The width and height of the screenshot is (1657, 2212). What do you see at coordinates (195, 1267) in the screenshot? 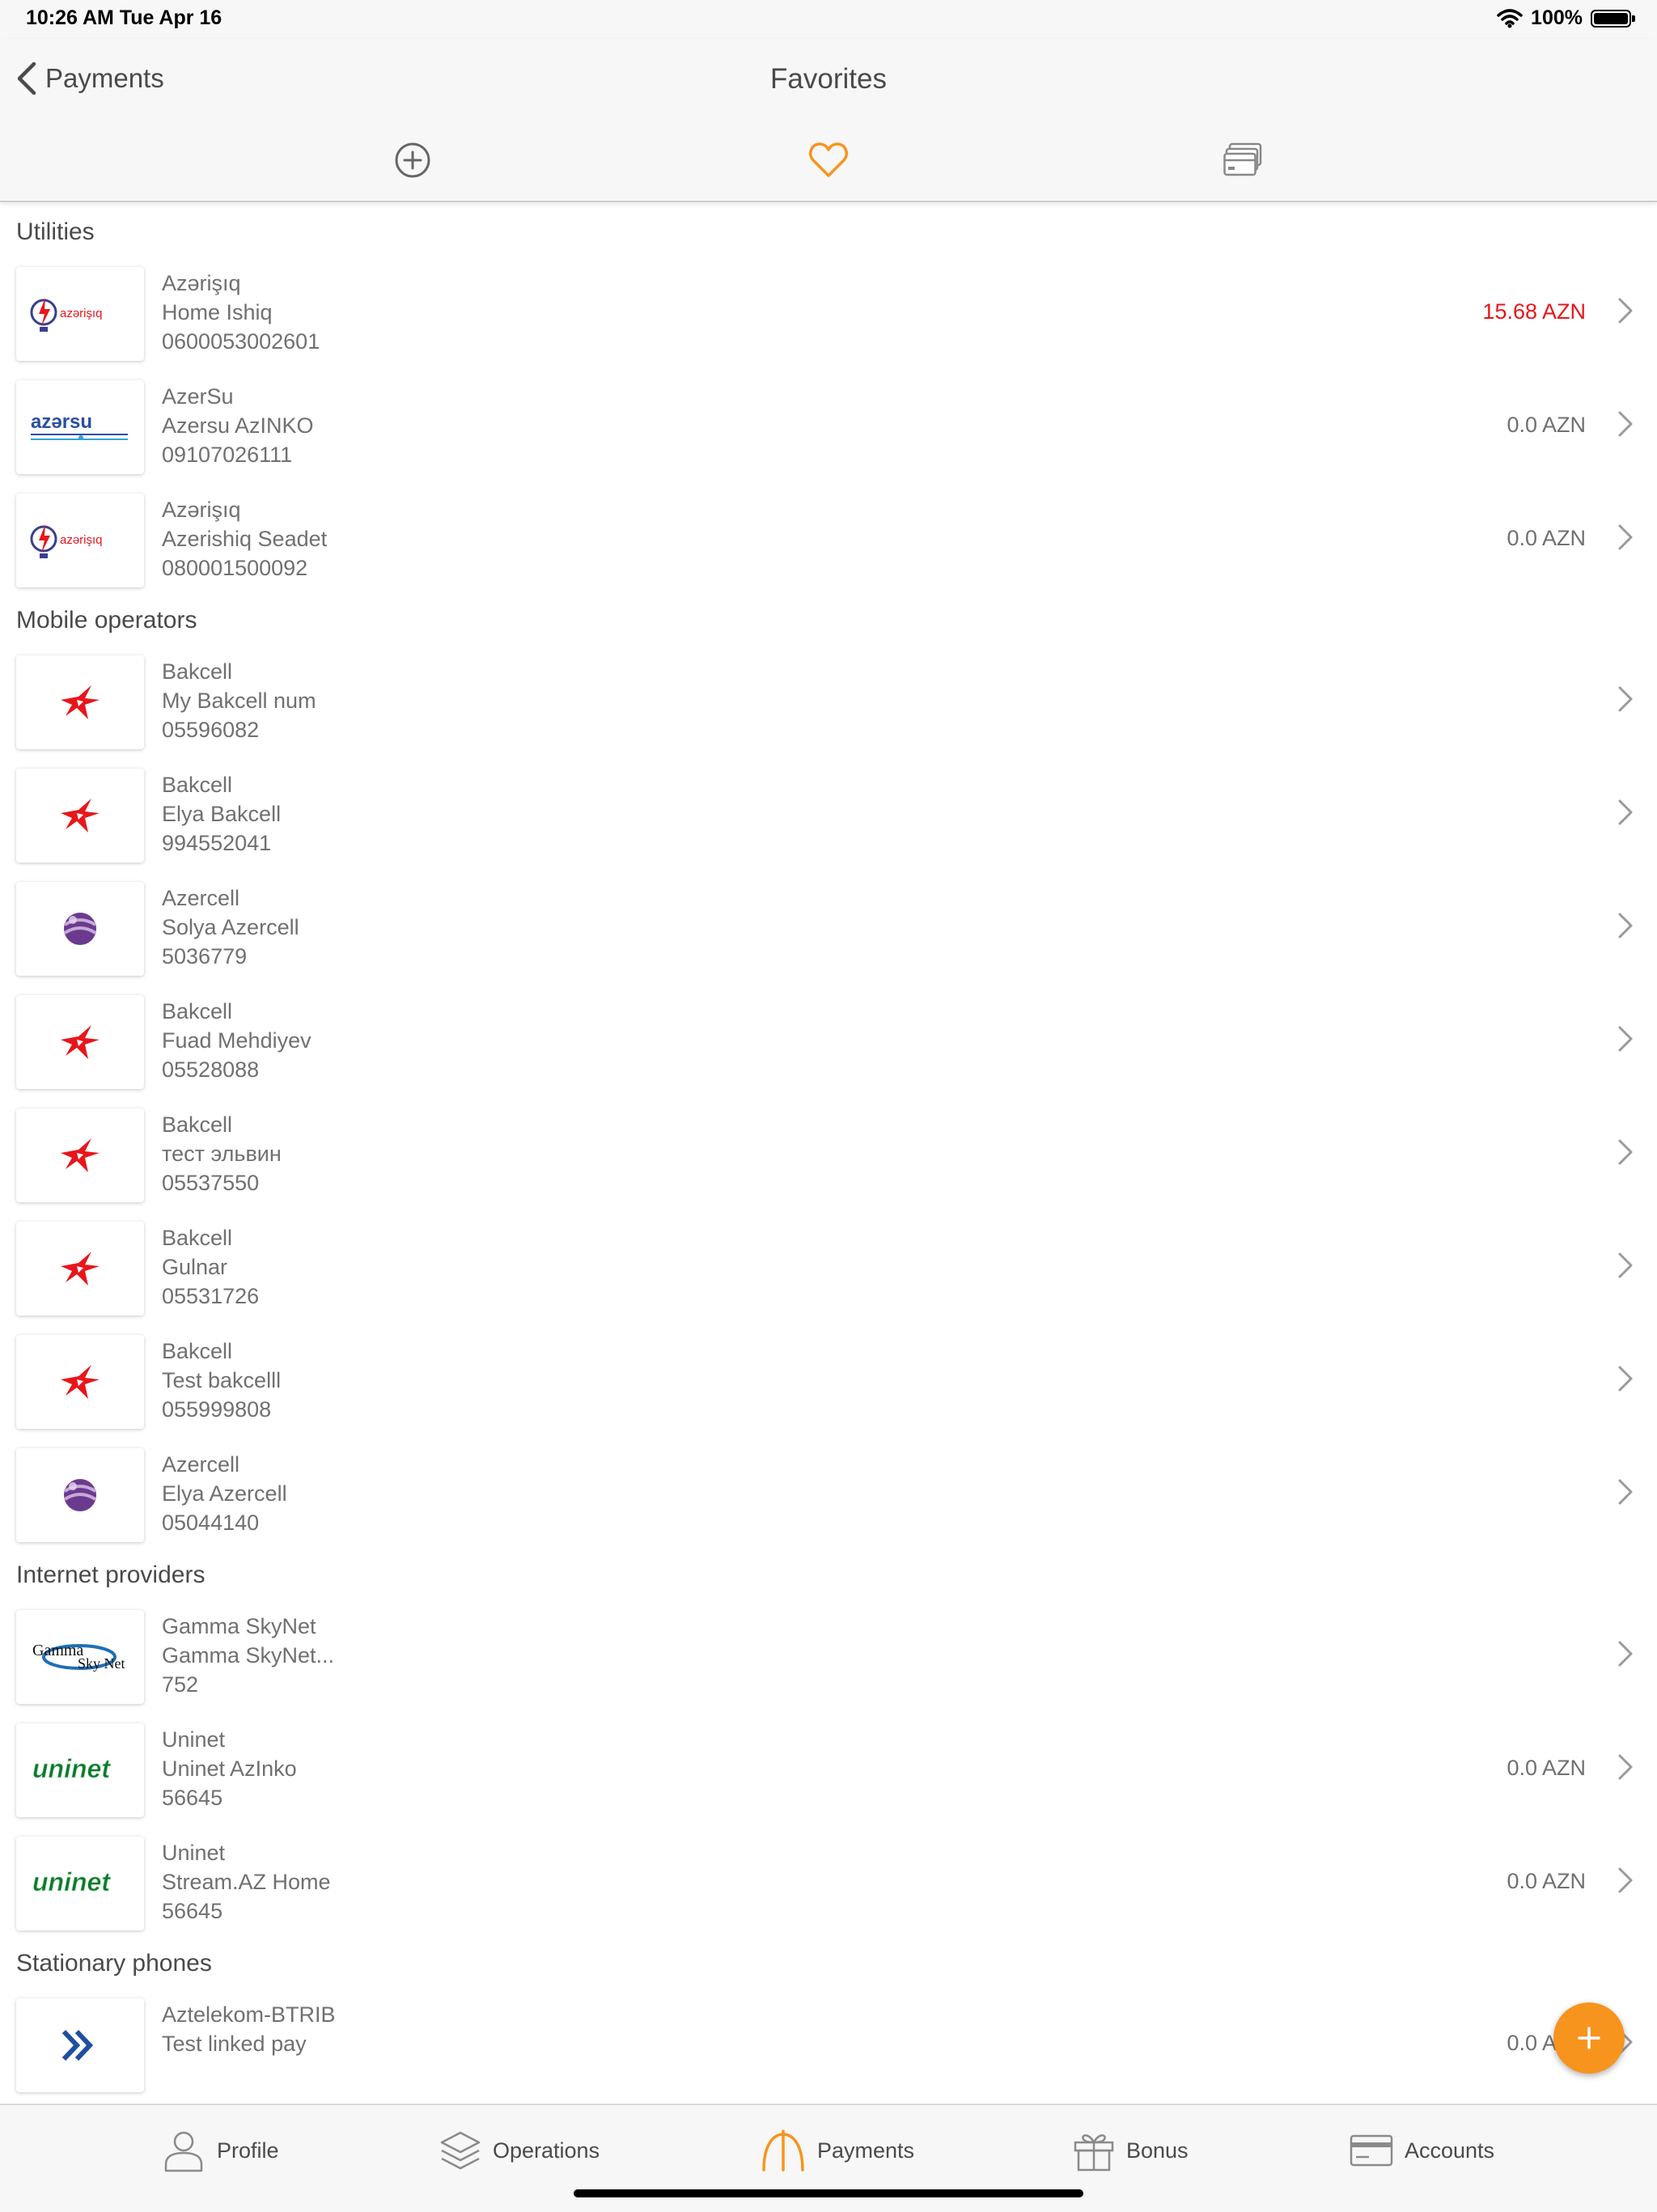
I see `favorite-name: Gulnar` at bounding box center [195, 1267].